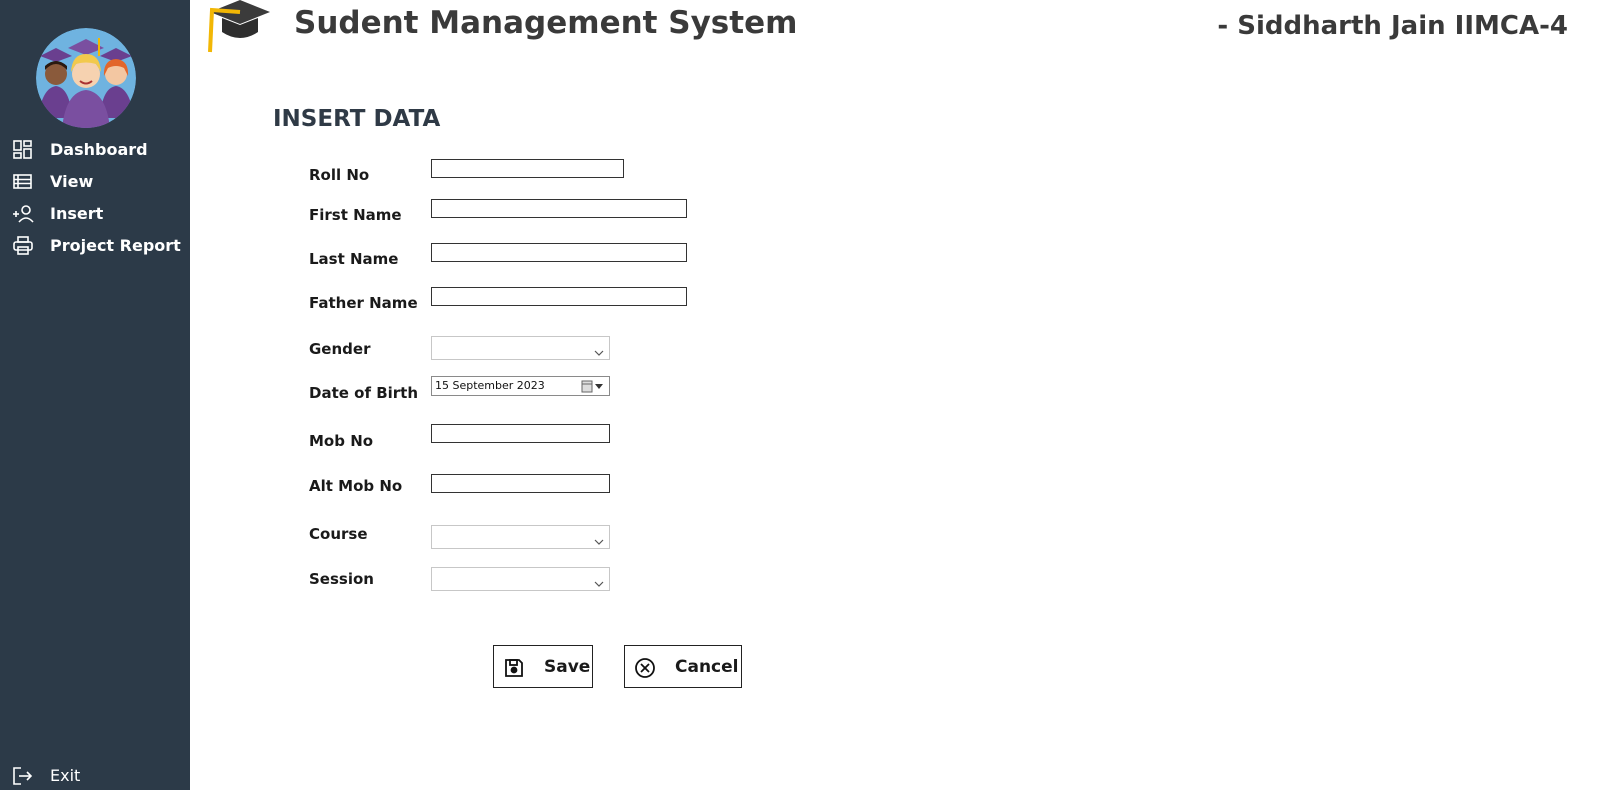 Image resolution: width=1600 pixels, height=790 pixels. What do you see at coordinates (23, 182) in the screenshot?
I see `list-icon` at bounding box center [23, 182].